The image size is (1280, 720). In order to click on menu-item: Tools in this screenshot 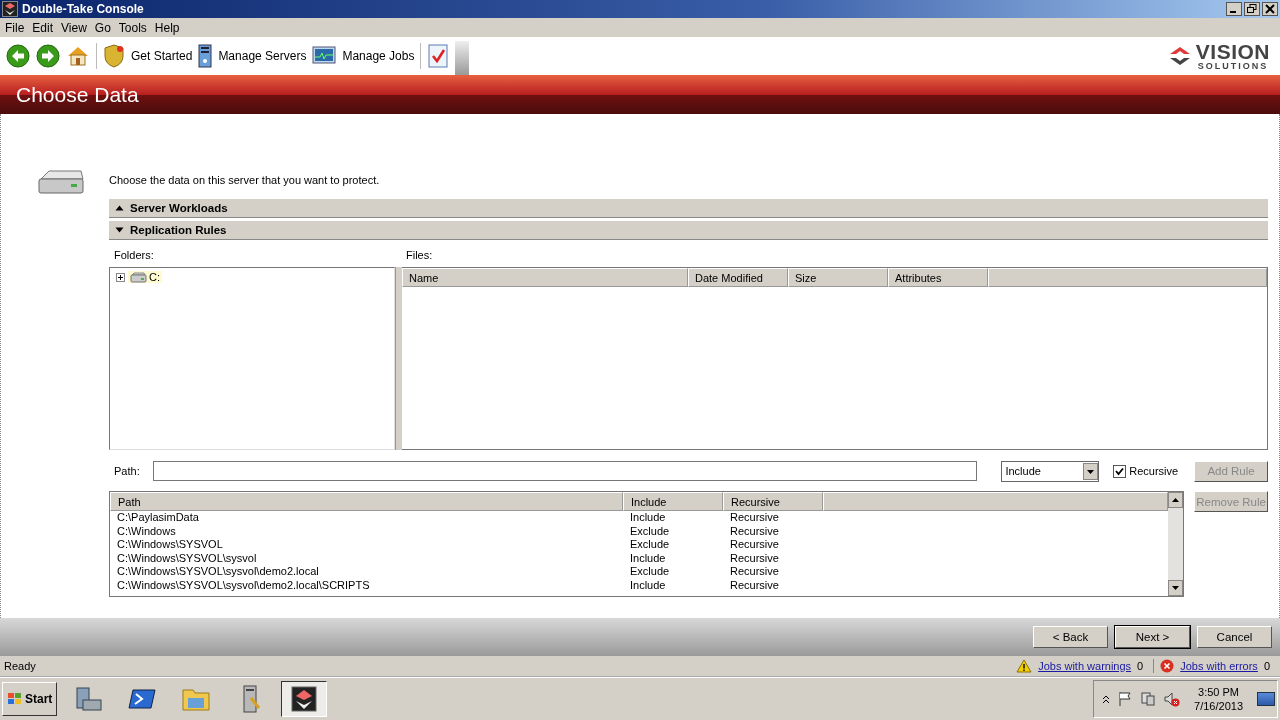, I will do `click(132, 27)`.